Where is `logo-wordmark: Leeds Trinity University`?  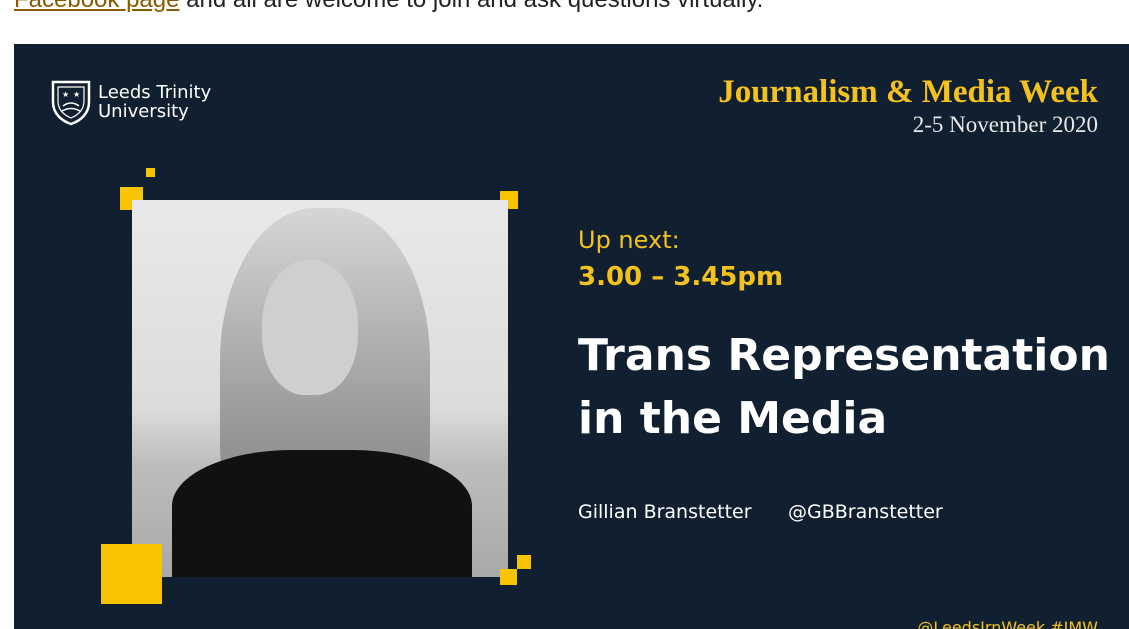
logo-wordmark: Leeds Trinity University is located at coordinates (154, 102).